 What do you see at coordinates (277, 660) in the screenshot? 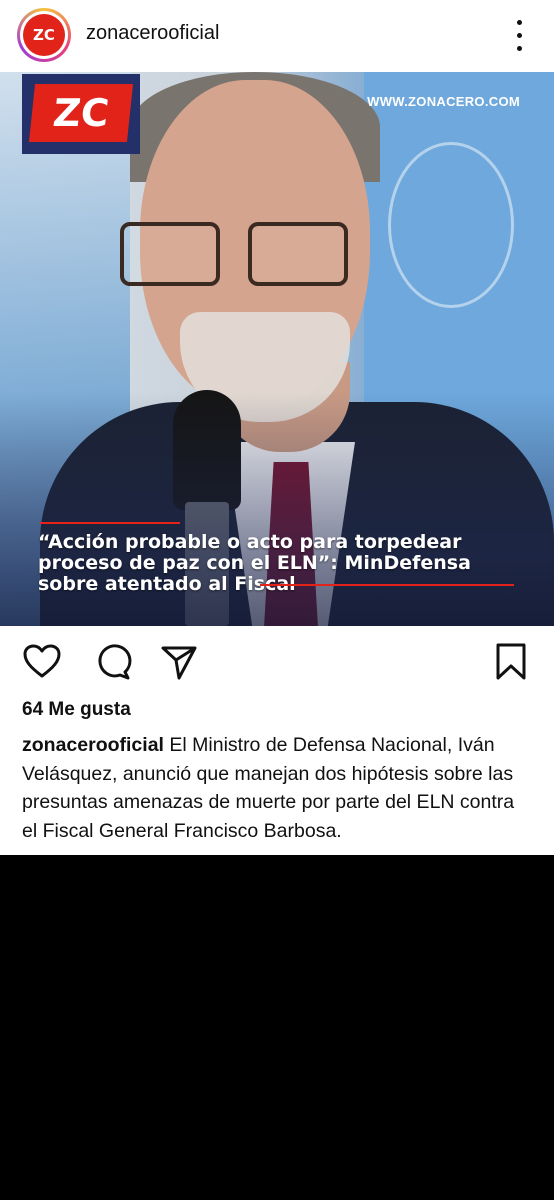
I see `action-bar` at bounding box center [277, 660].